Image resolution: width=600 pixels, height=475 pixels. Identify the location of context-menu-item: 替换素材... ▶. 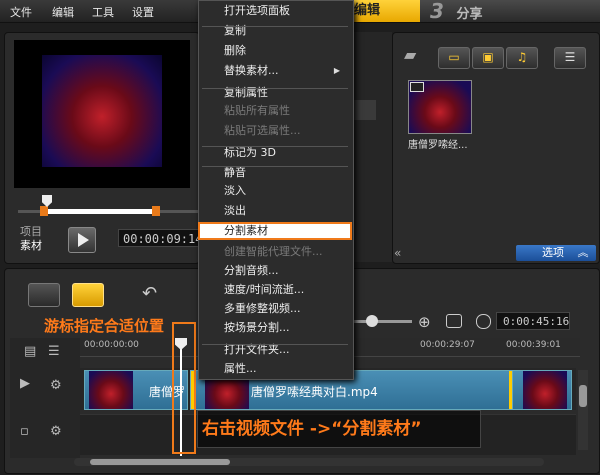
(286, 70).